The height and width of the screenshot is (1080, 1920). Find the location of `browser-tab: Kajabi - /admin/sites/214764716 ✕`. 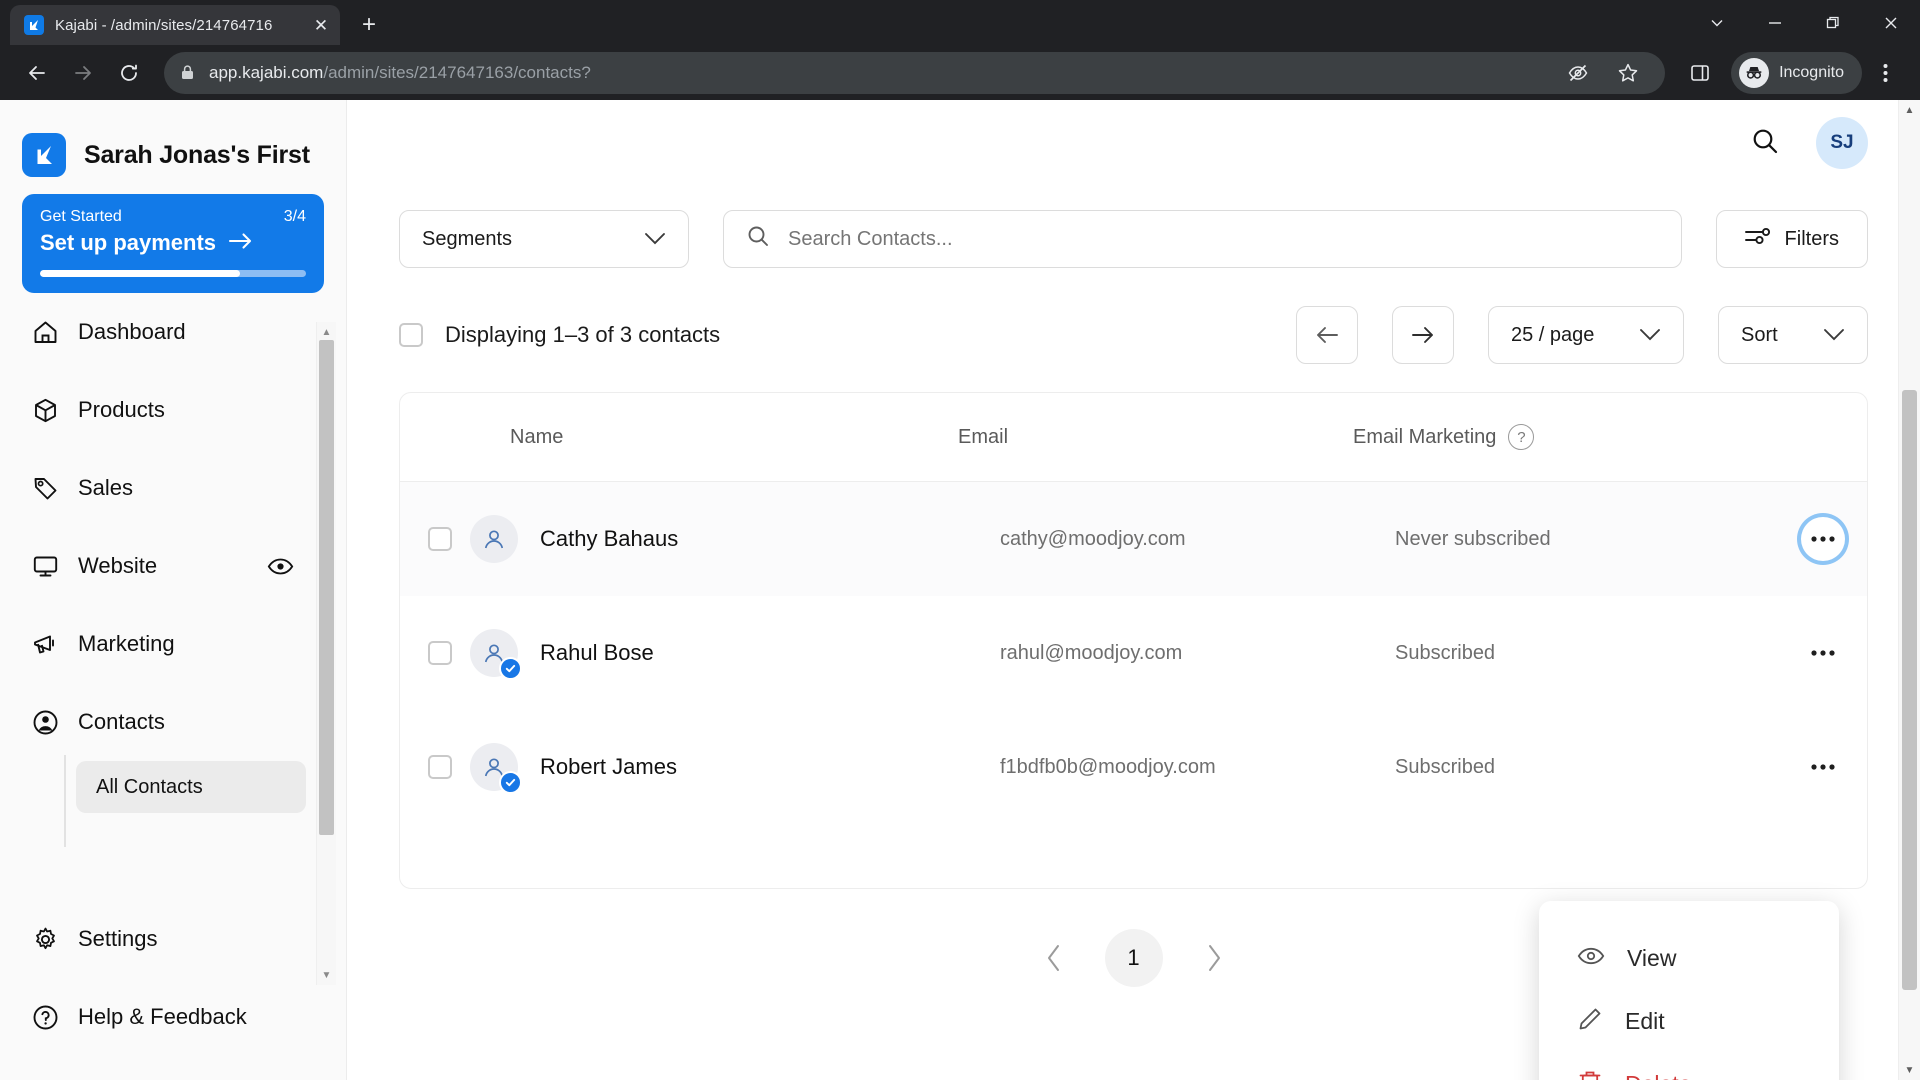

browser-tab: Kajabi - /admin/sites/214764716 ✕ is located at coordinates (175, 25).